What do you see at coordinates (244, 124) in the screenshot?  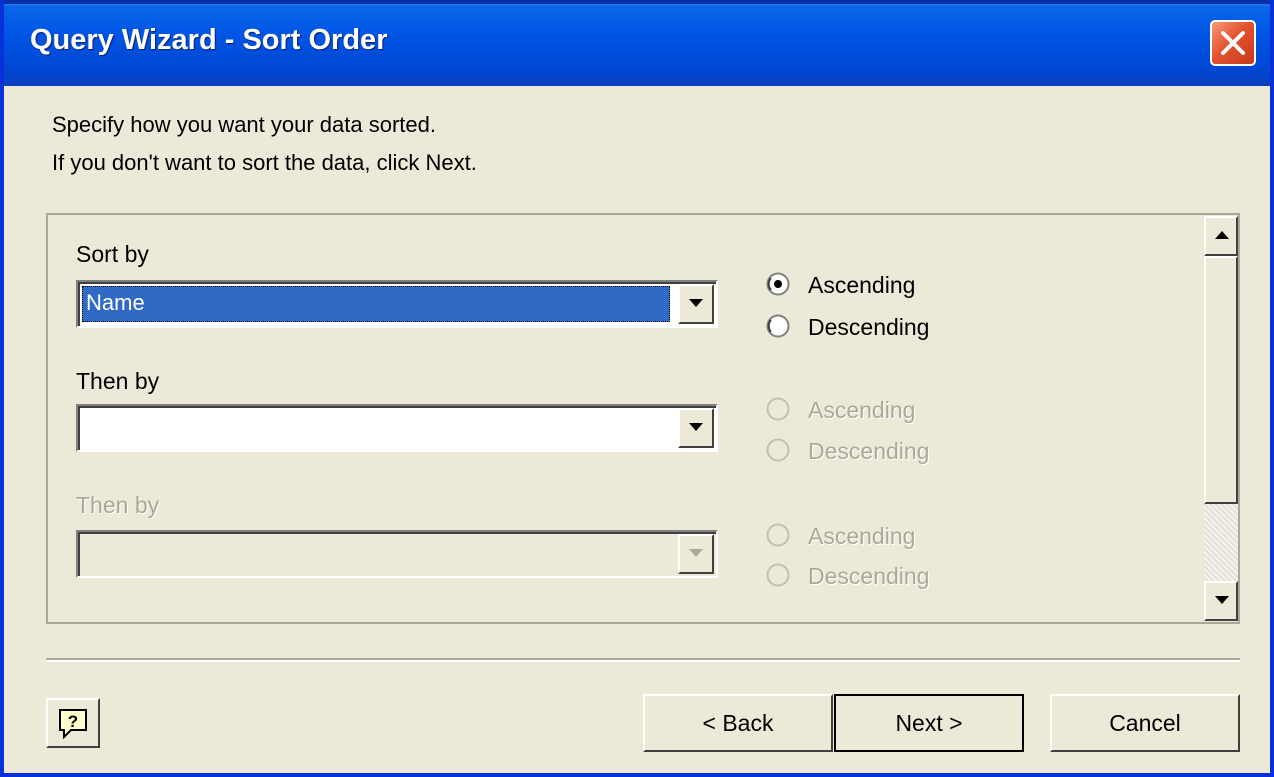 I see `instruction-line-1: Specify how you want your data sorted.` at bounding box center [244, 124].